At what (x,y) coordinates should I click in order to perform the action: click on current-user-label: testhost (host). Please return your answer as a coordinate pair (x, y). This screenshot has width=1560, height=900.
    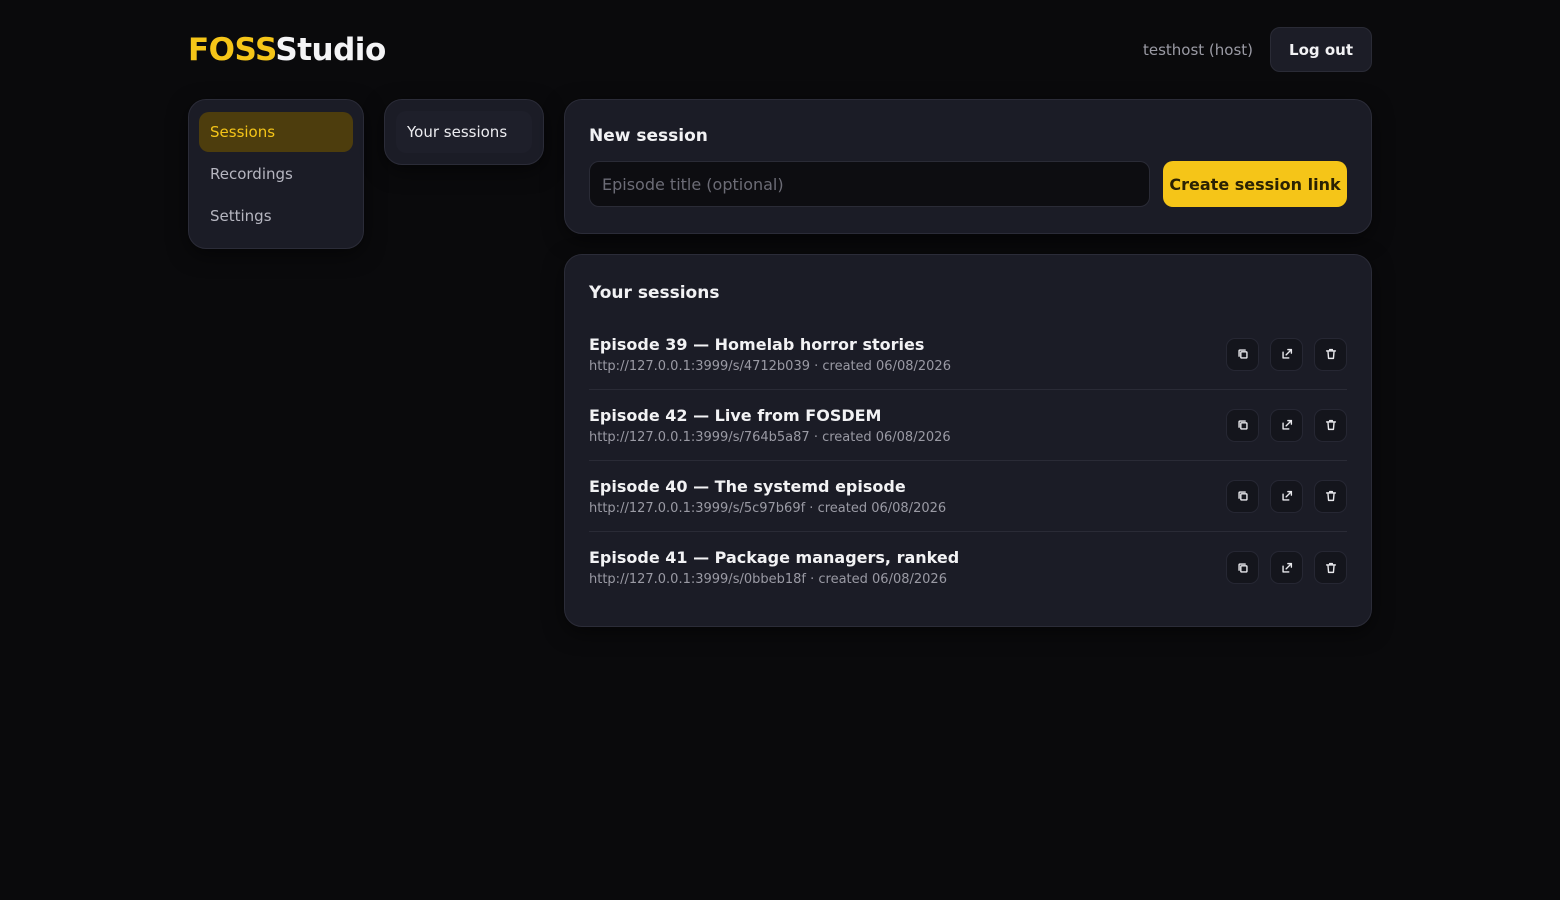
    Looking at the image, I should click on (1198, 49).